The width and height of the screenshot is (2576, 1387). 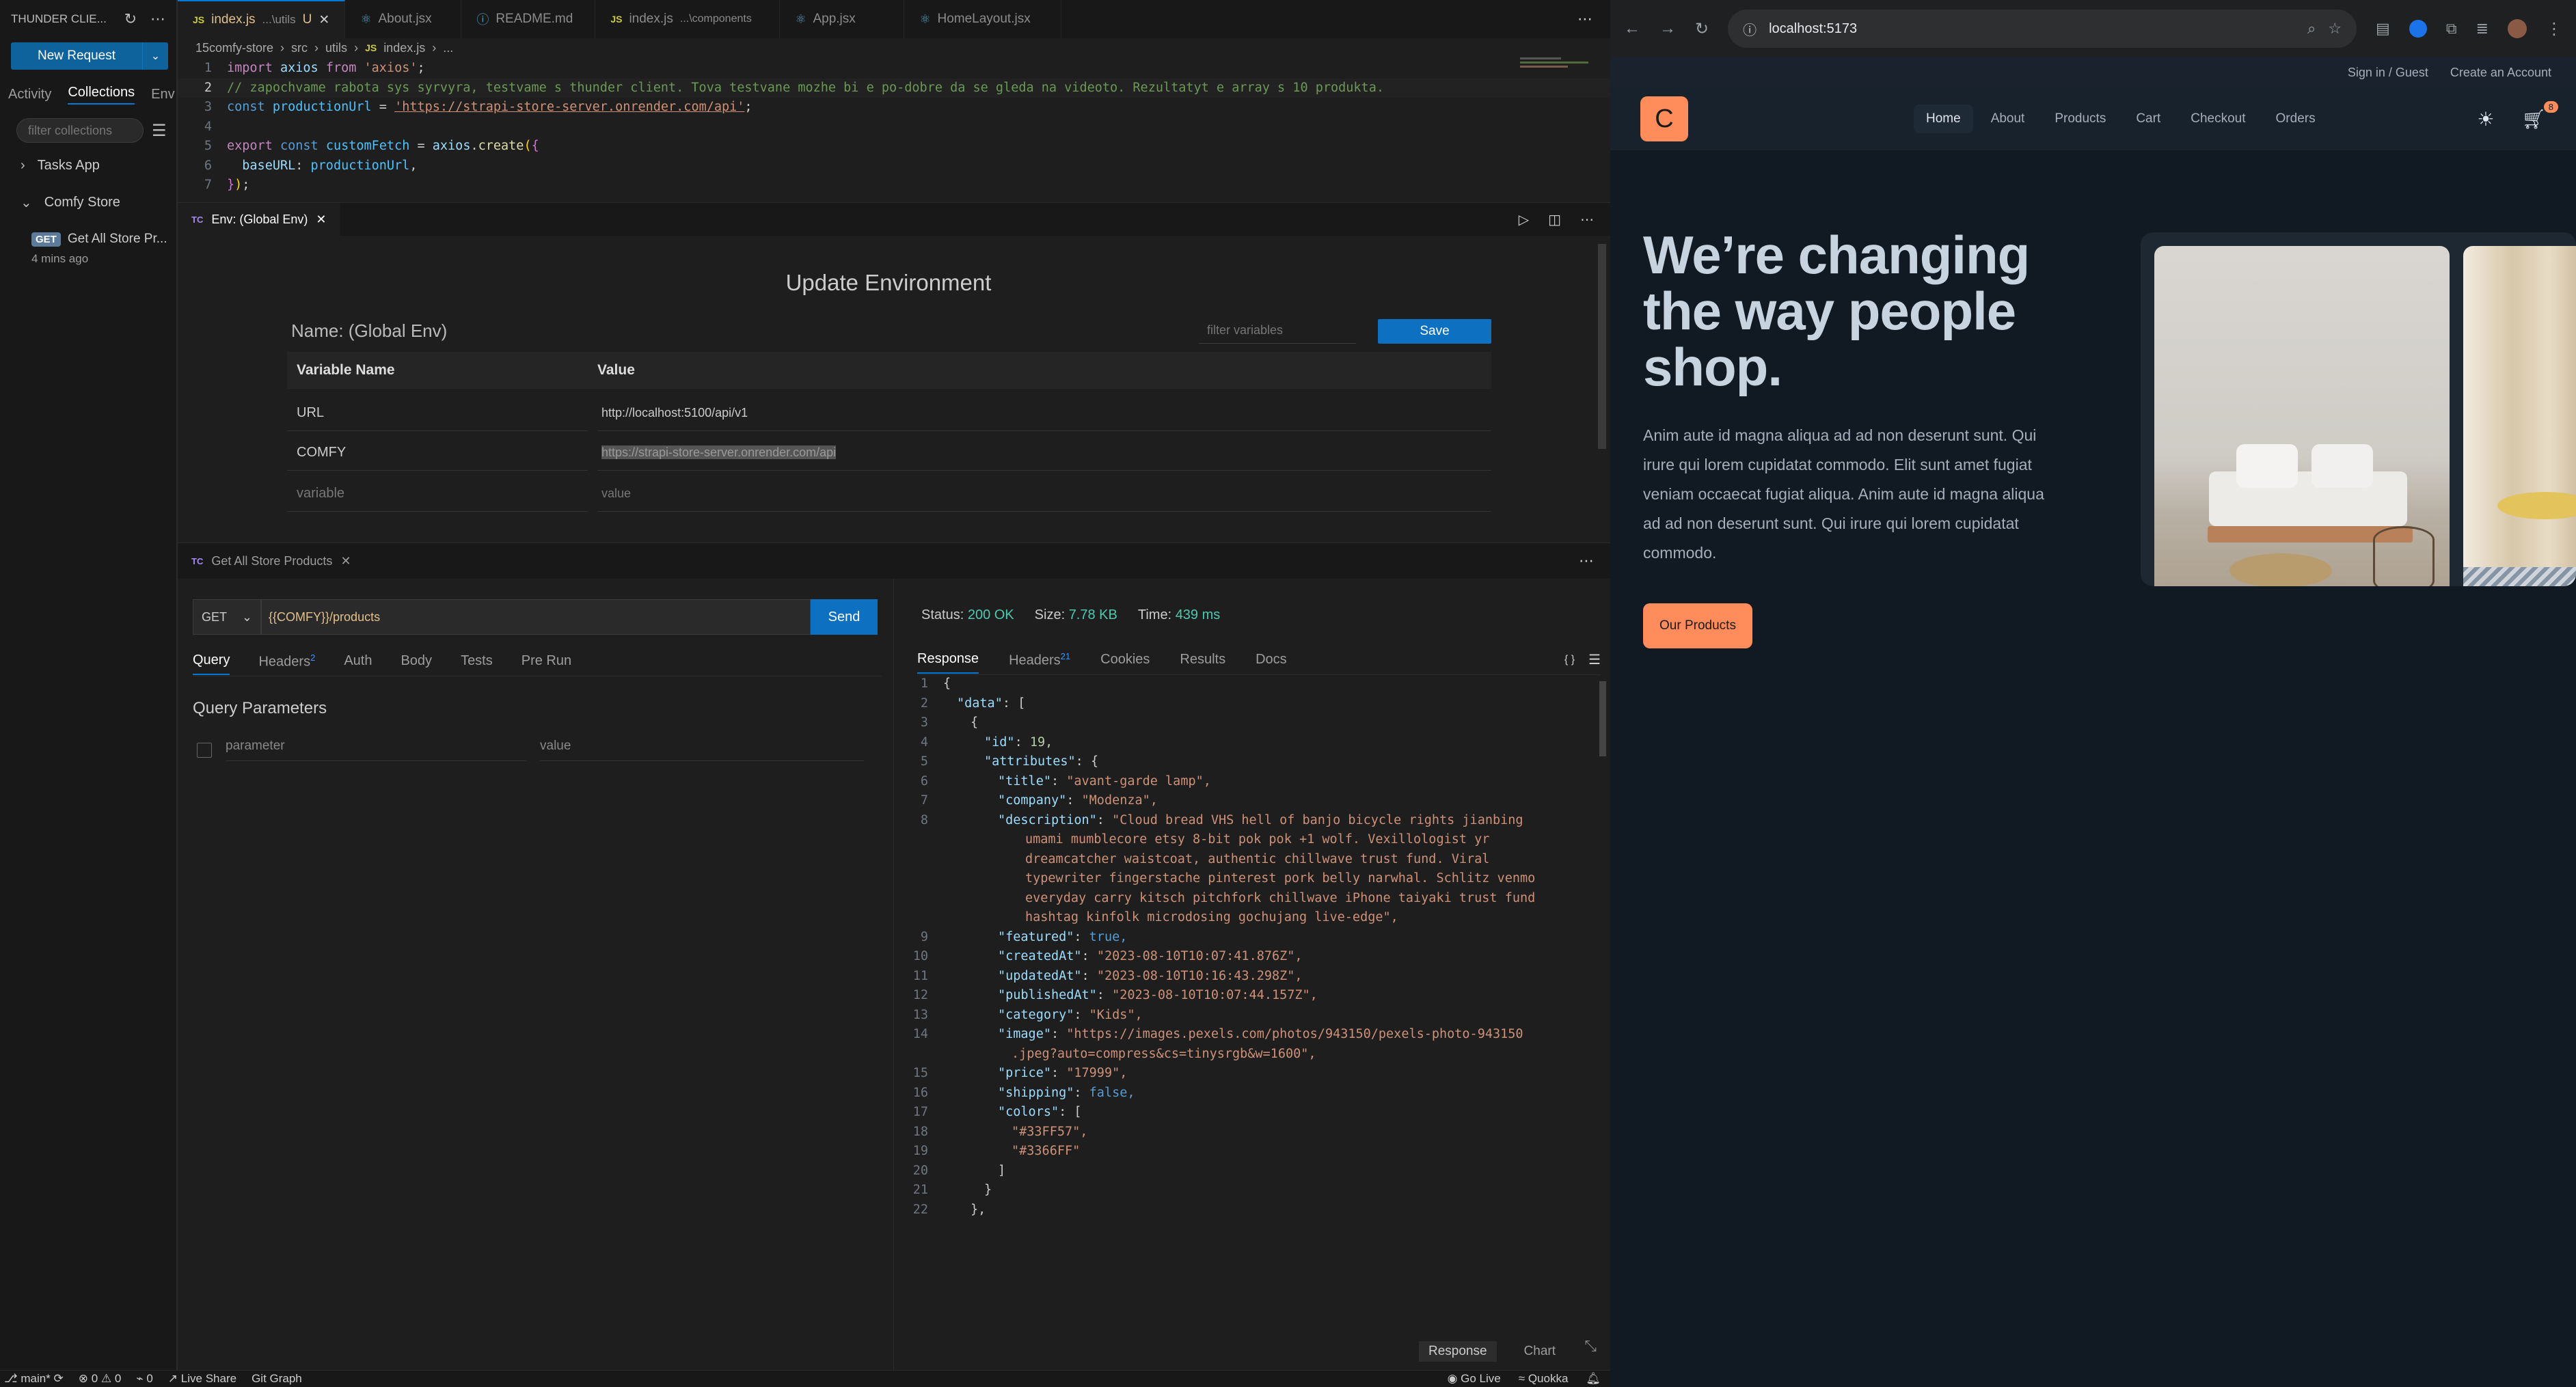 I want to click on split-editor-icon: ◫, so click(x=1555, y=219).